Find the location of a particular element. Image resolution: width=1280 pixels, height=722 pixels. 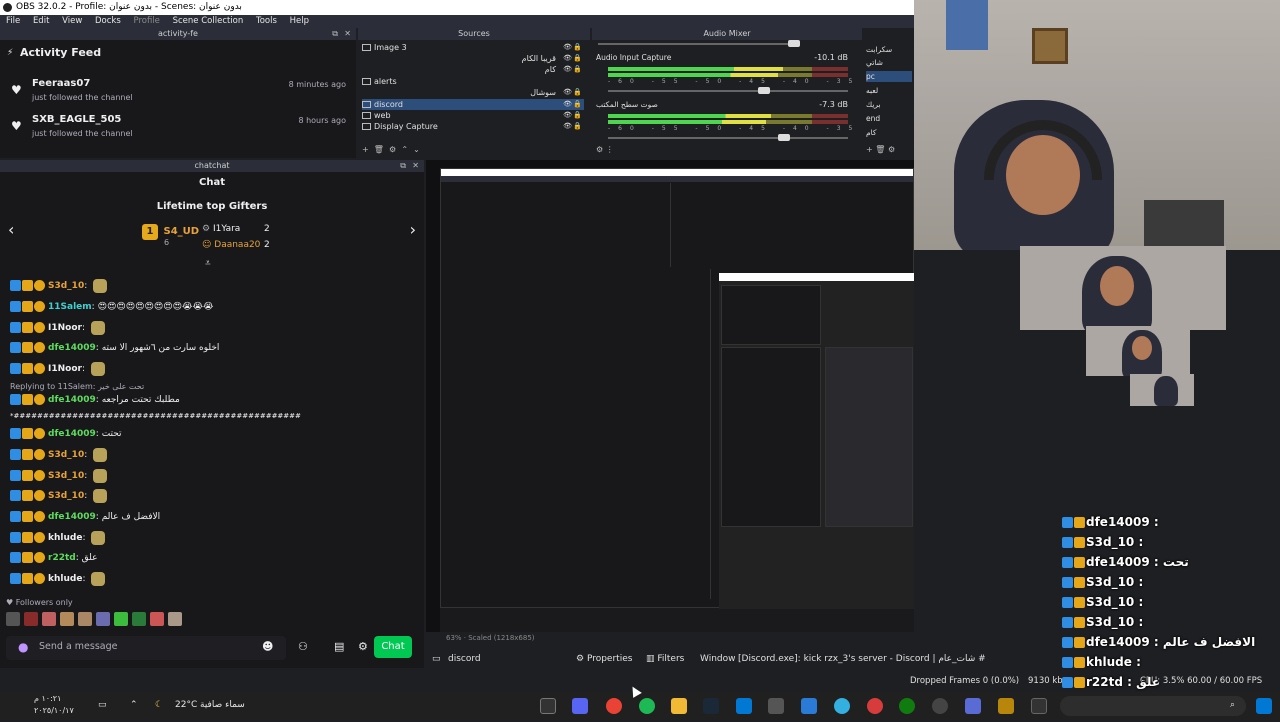

scene-item: سكرابت is located at coordinates (889, 49).